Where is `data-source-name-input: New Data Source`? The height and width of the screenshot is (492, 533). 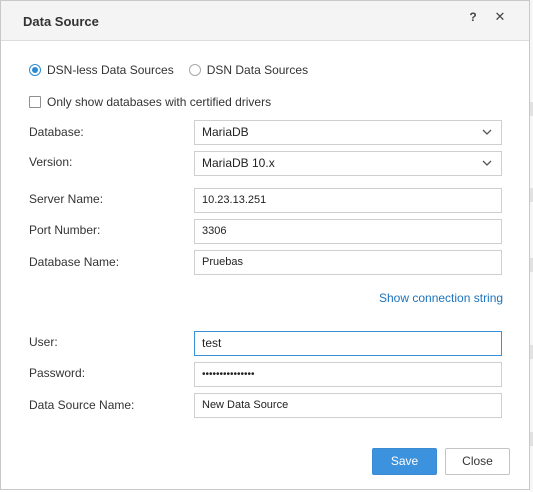 data-source-name-input: New Data Source is located at coordinates (348, 405).